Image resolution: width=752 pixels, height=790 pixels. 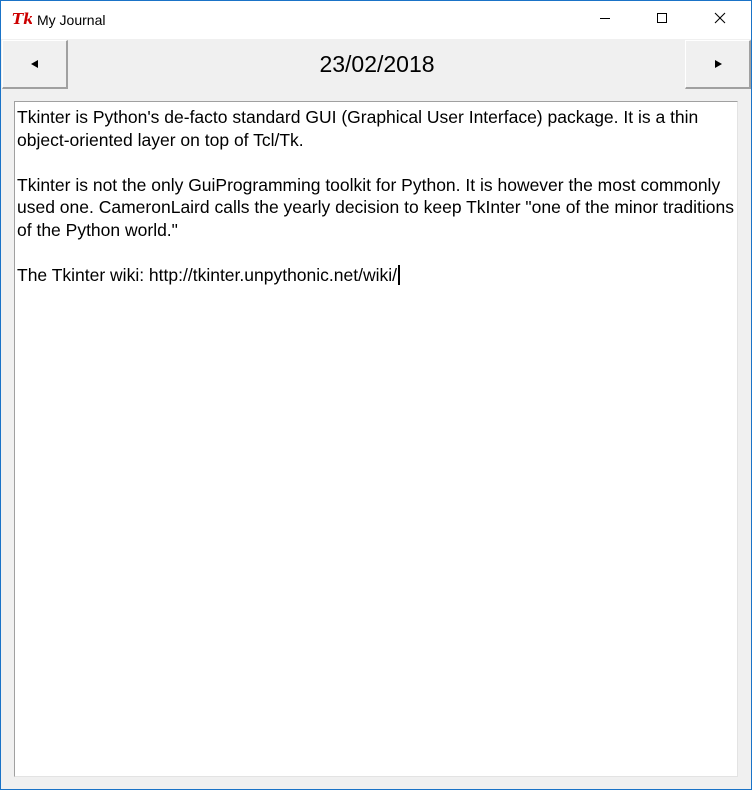 I want to click on tk-feather-icon: Tk, so click(x=23, y=19).